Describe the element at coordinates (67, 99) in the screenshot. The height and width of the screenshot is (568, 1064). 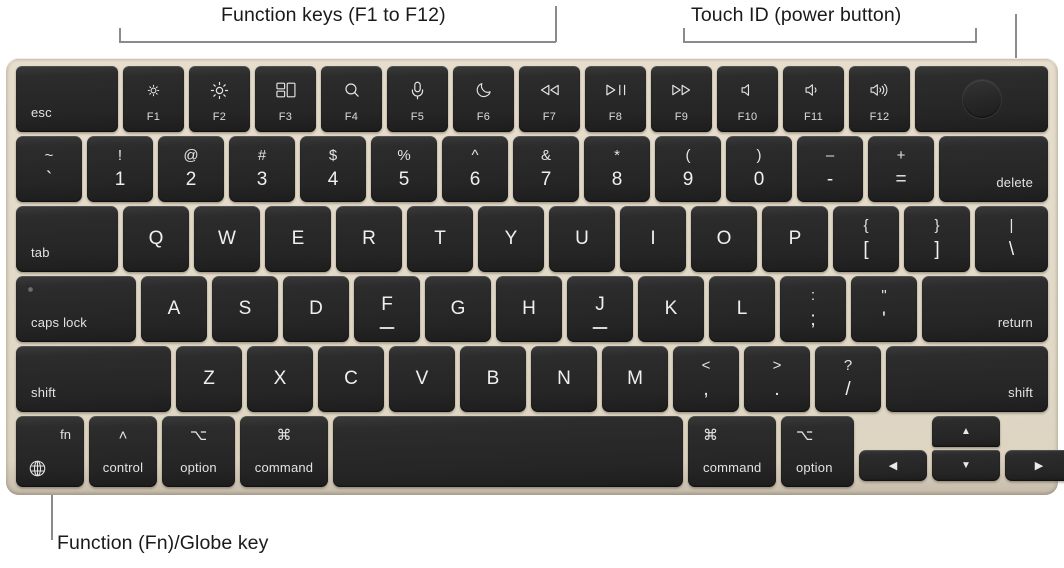
I see `key-esc: esc` at that location.